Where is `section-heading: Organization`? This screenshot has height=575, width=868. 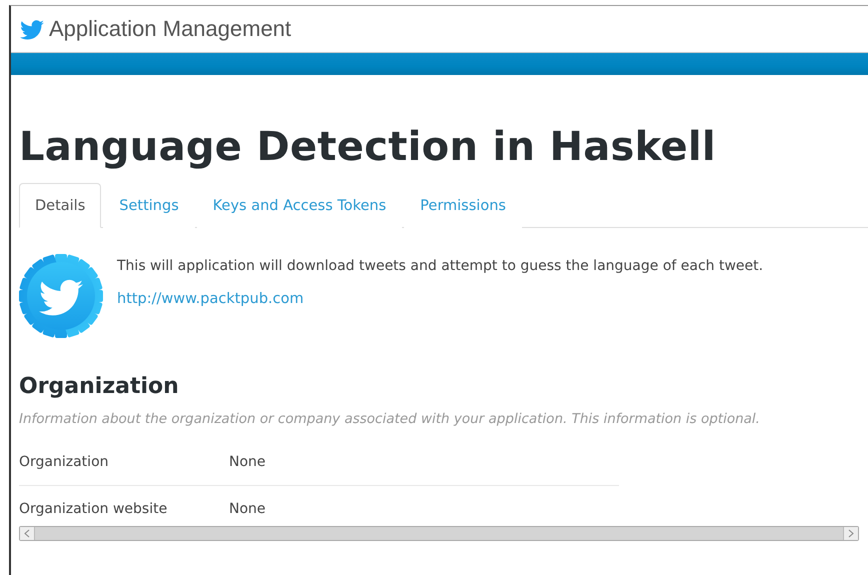
section-heading: Organization is located at coordinates (99, 386).